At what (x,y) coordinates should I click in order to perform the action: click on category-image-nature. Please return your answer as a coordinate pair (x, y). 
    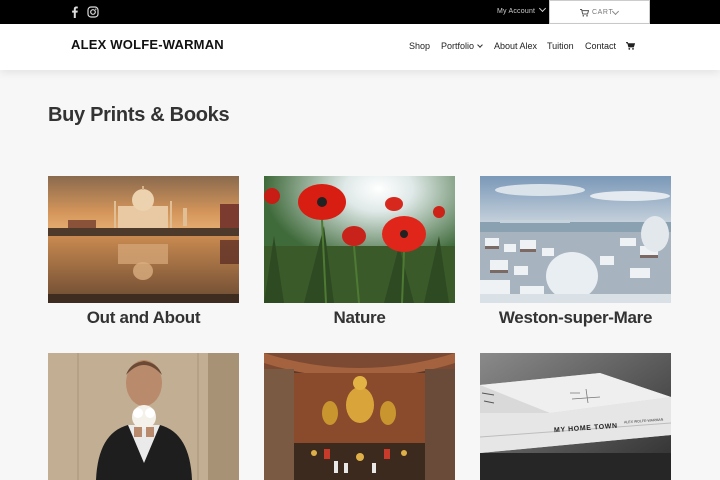
    Looking at the image, I should click on (359, 239).